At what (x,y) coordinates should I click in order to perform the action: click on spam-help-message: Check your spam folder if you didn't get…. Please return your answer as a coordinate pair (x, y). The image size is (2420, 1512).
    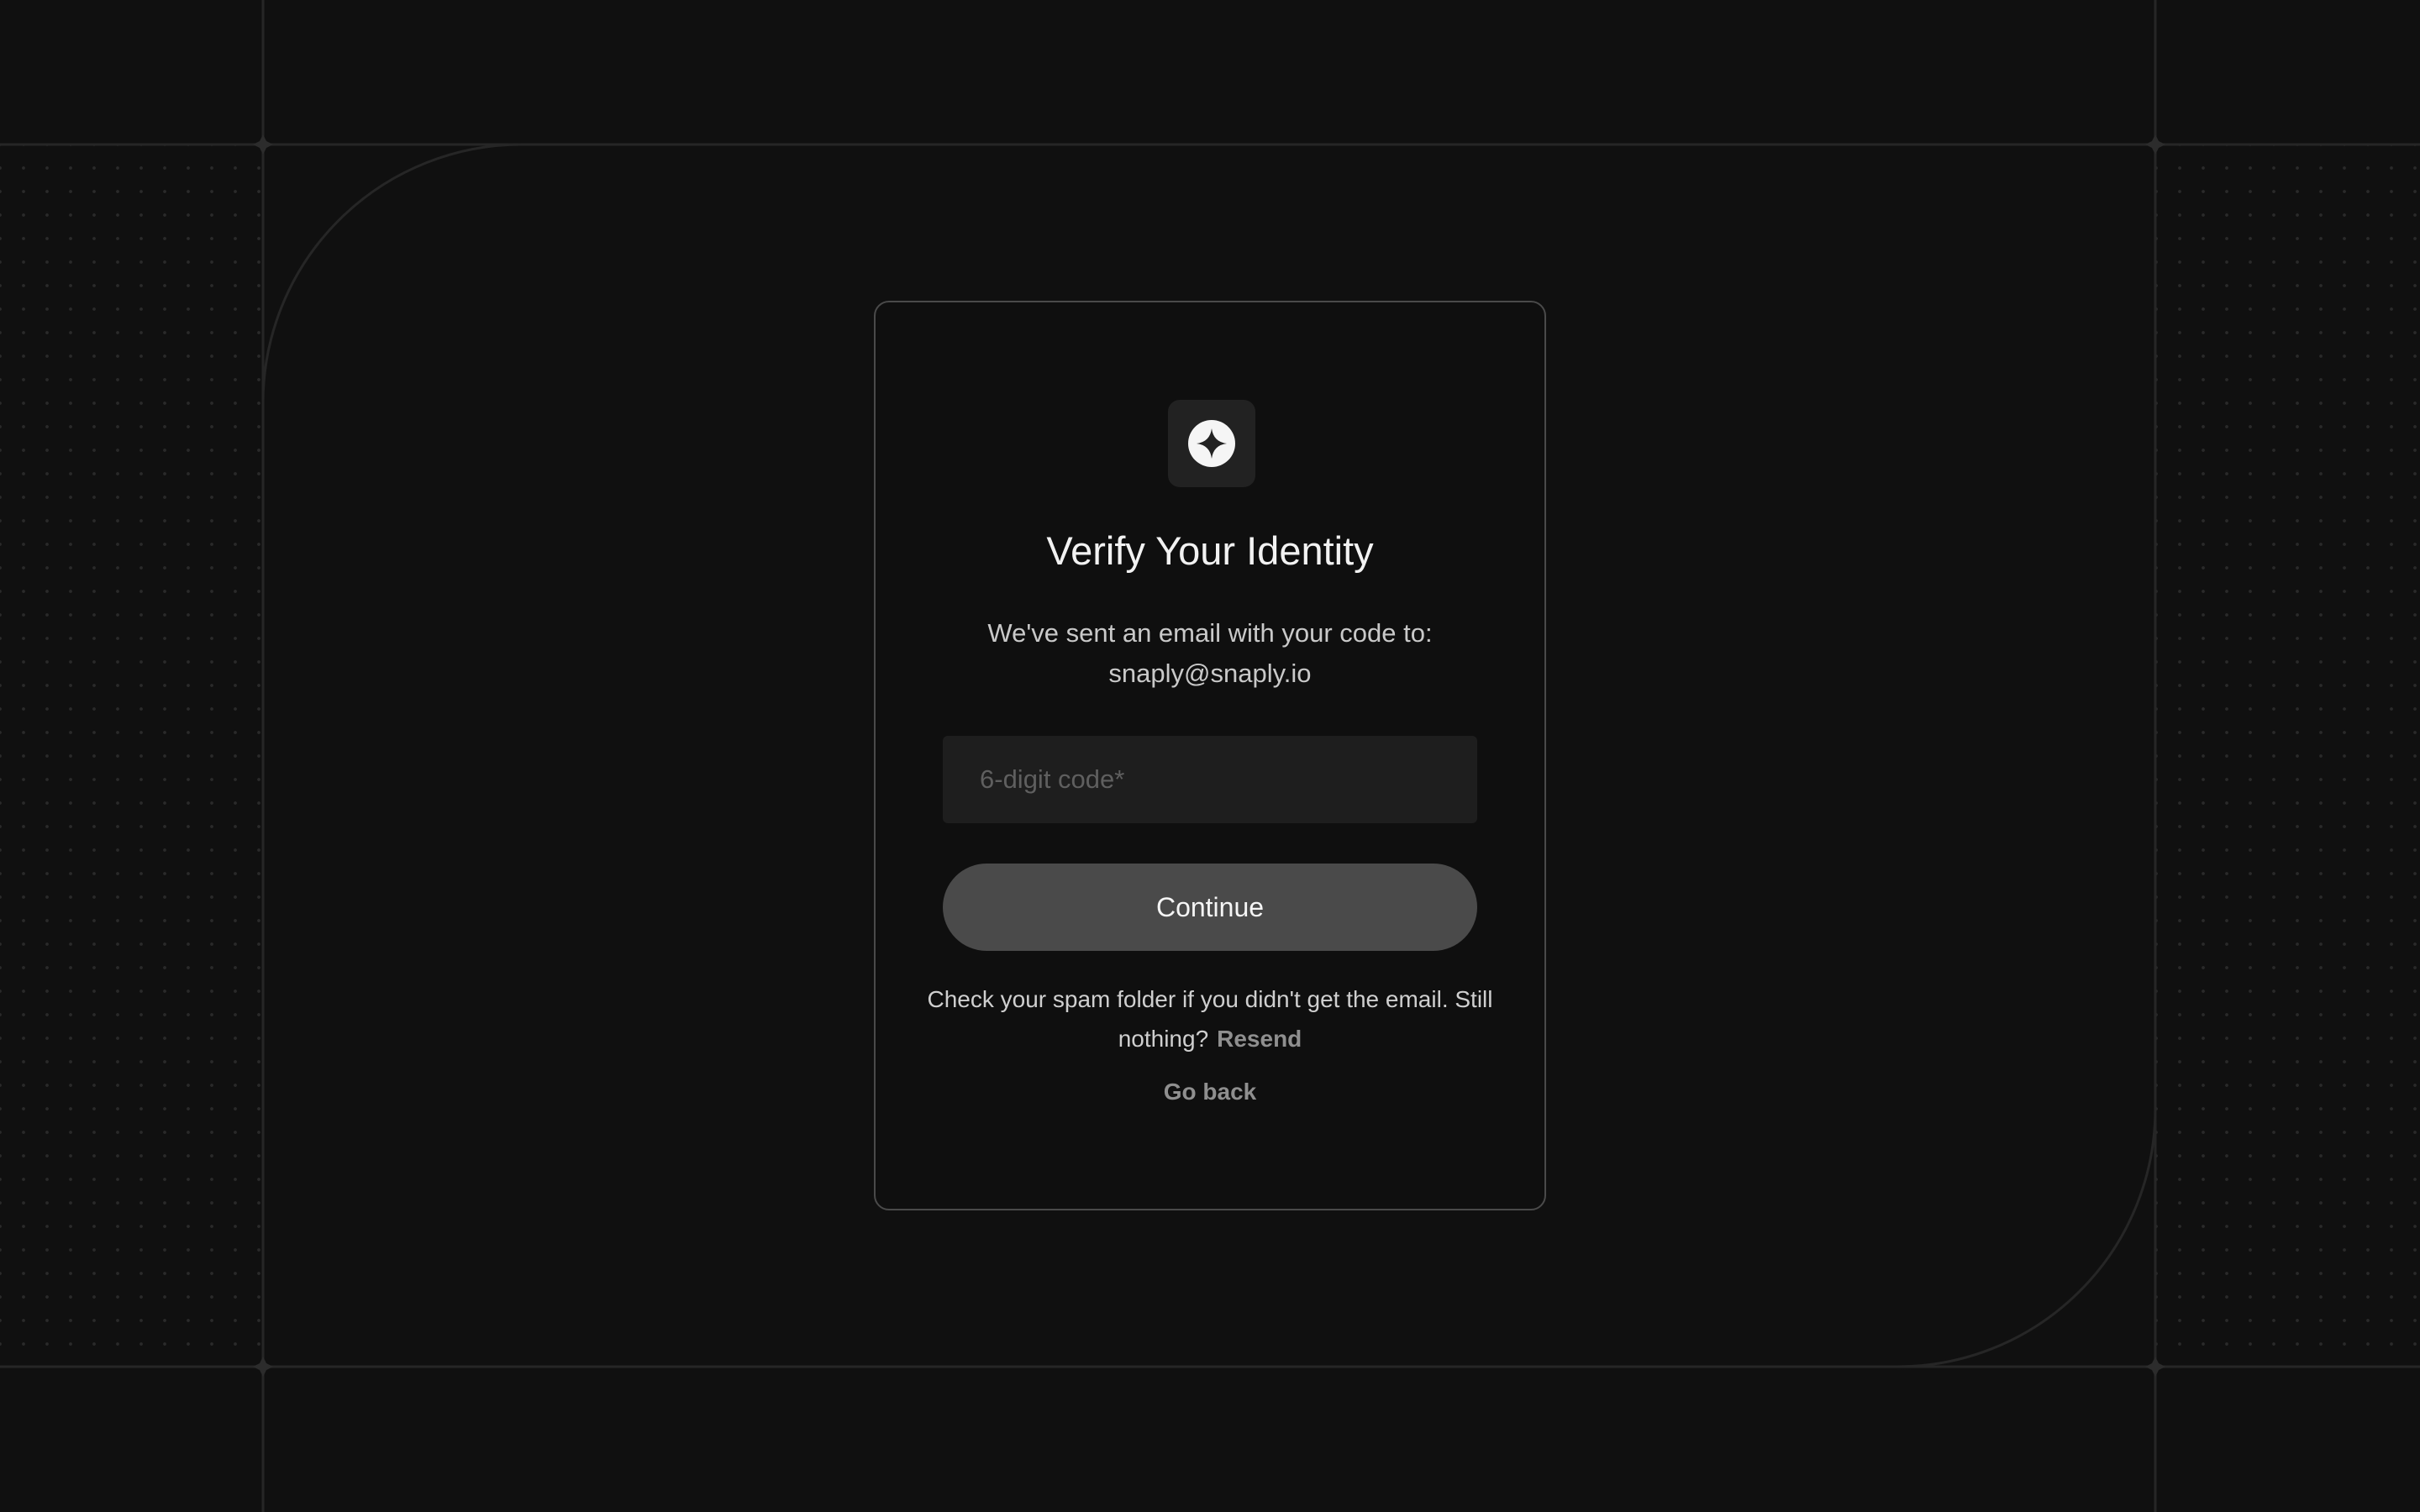
    Looking at the image, I should click on (1210, 1018).